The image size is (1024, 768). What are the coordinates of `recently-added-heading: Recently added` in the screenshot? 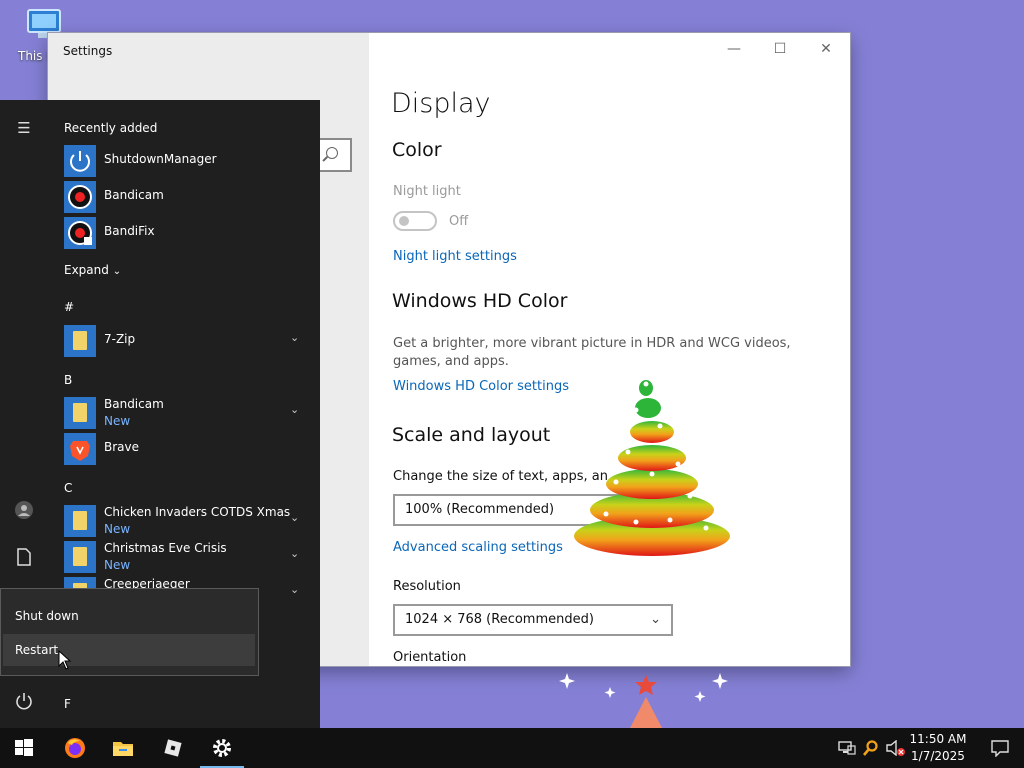 It's located at (111, 128).